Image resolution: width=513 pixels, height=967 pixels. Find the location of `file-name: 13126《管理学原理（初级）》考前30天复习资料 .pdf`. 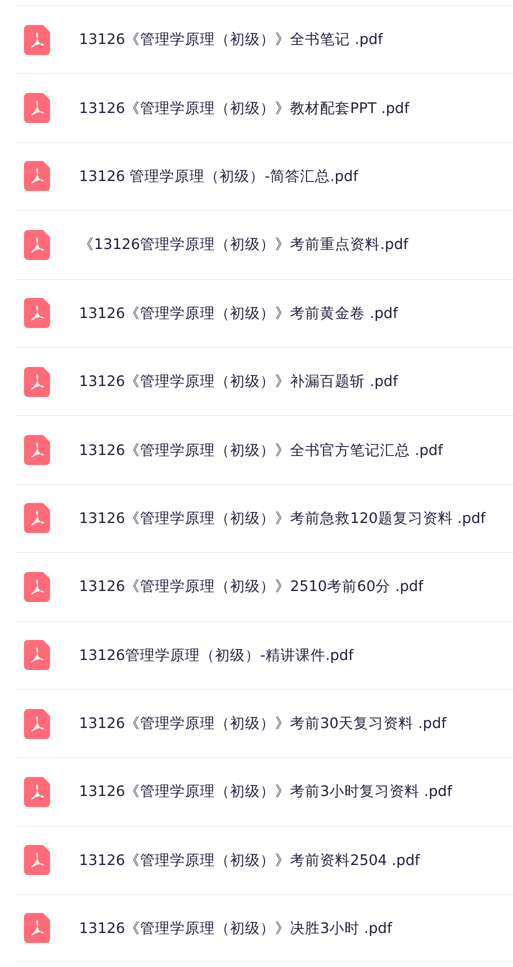

file-name: 13126《管理学原理（初级）》考前30天复习资料 .pdf is located at coordinates (262, 724).